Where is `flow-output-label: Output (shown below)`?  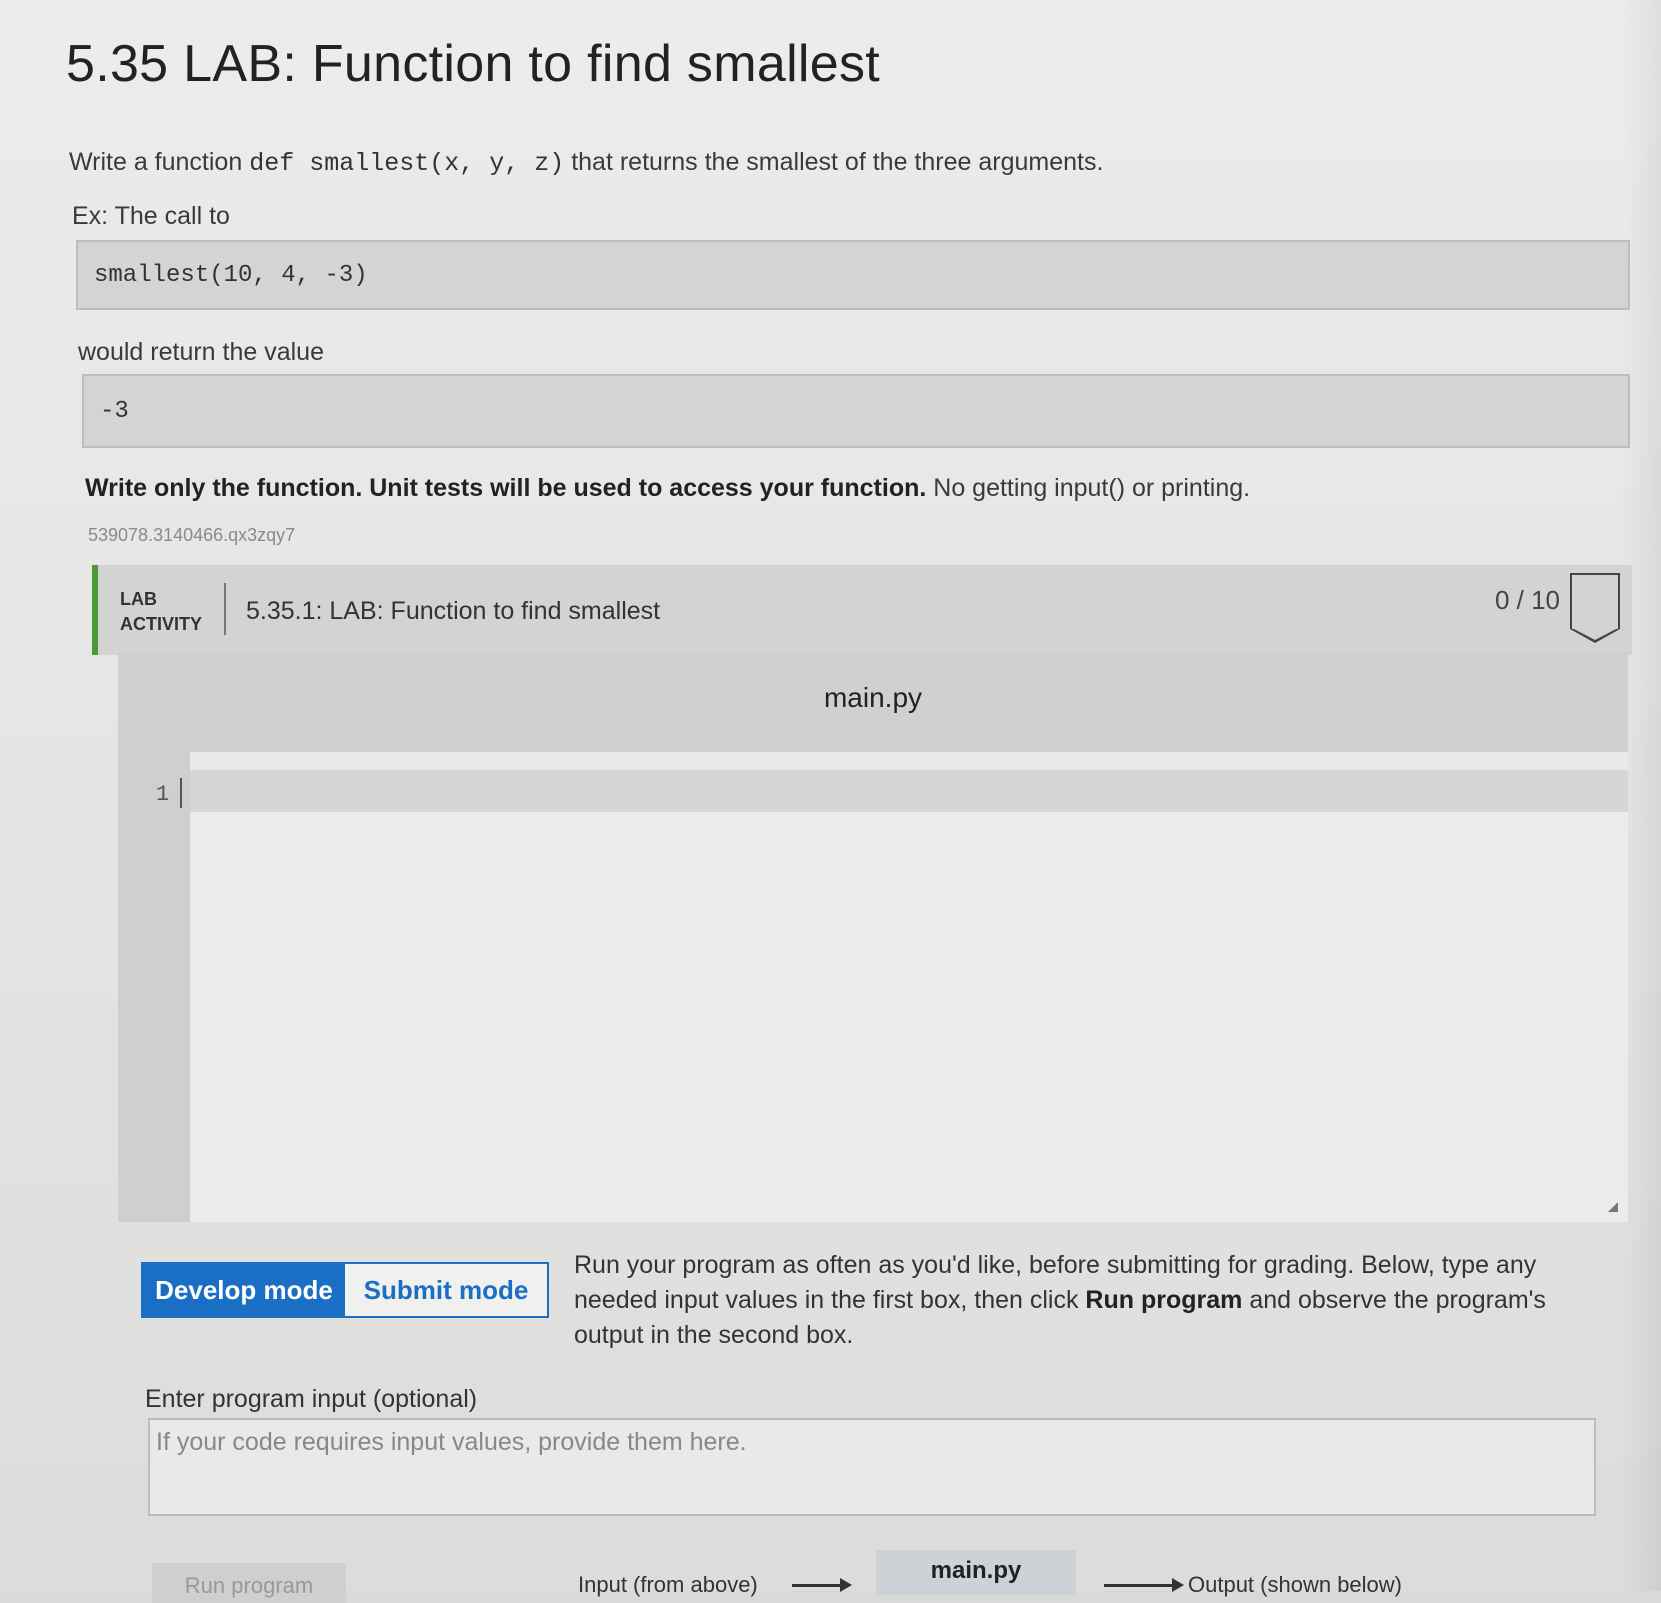 flow-output-label: Output (shown below) is located at coordinates (1295, 1584).